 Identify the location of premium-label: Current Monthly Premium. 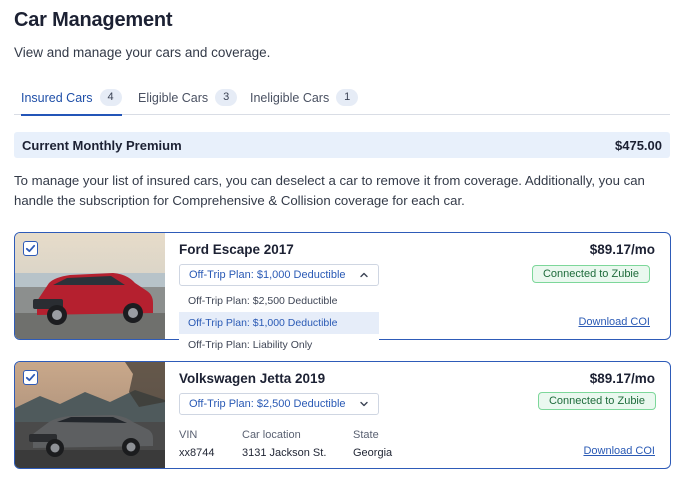
(102, 145).